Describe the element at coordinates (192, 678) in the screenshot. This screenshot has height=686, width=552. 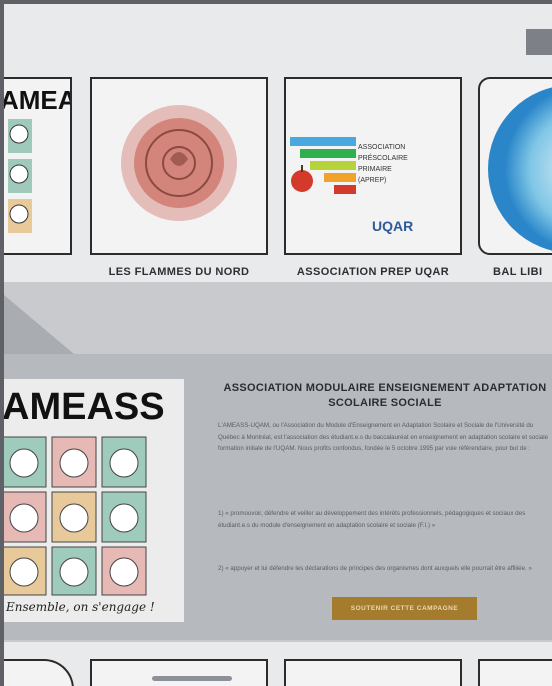
I see `carousel-scroll-handle` at that location.